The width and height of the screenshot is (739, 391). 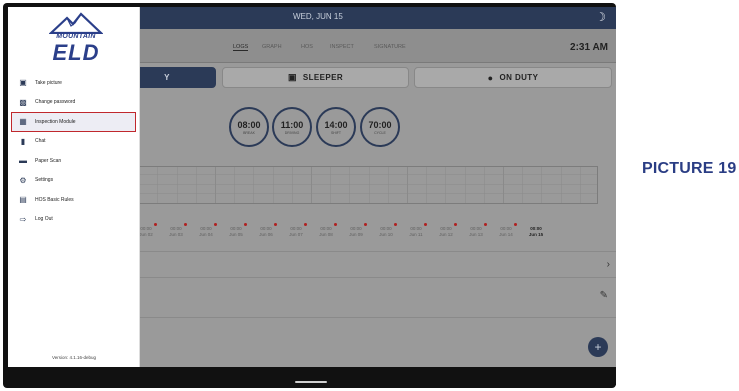 What do you see at coordinates (386, 230) in the screenshot?
I see `date-item: 00:00 Jun 10` at bounding box center [386, 230].